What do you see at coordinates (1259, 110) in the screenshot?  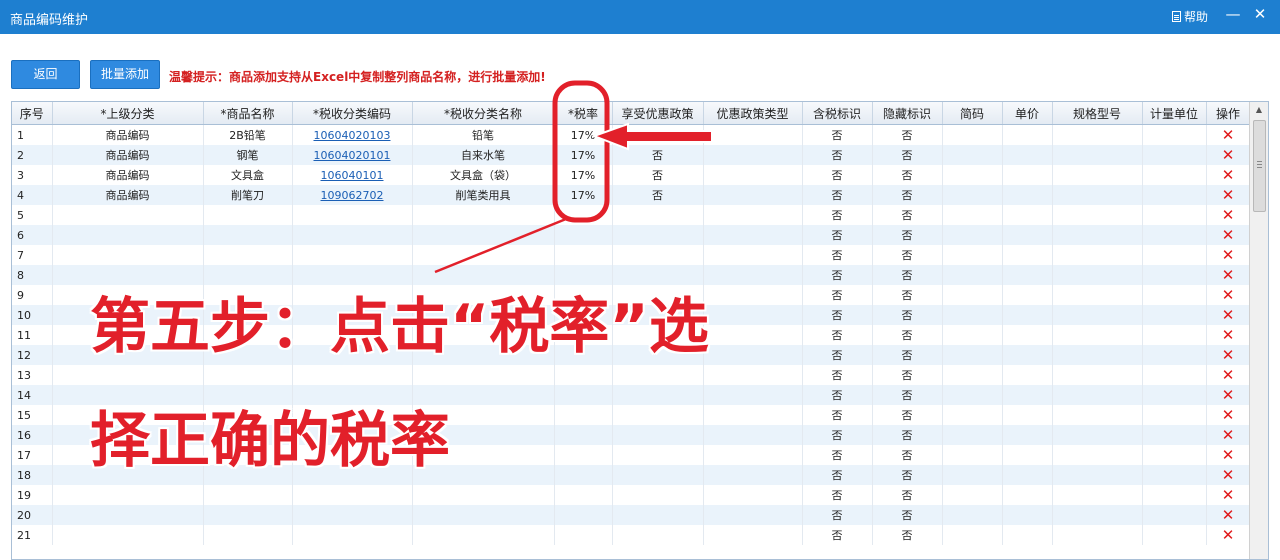 I see `scroll-up-arrow-icon: ▲` at bounding box center [1259, 110].